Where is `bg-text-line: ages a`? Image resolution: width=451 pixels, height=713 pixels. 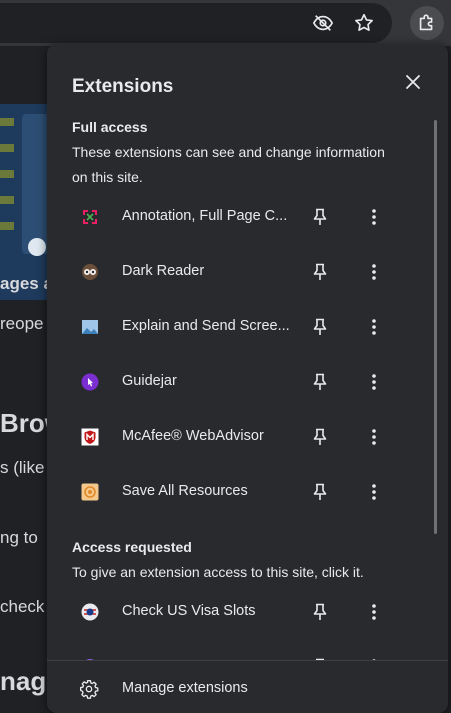
bg-text-line: ages a is located at coordinates (26, 283).